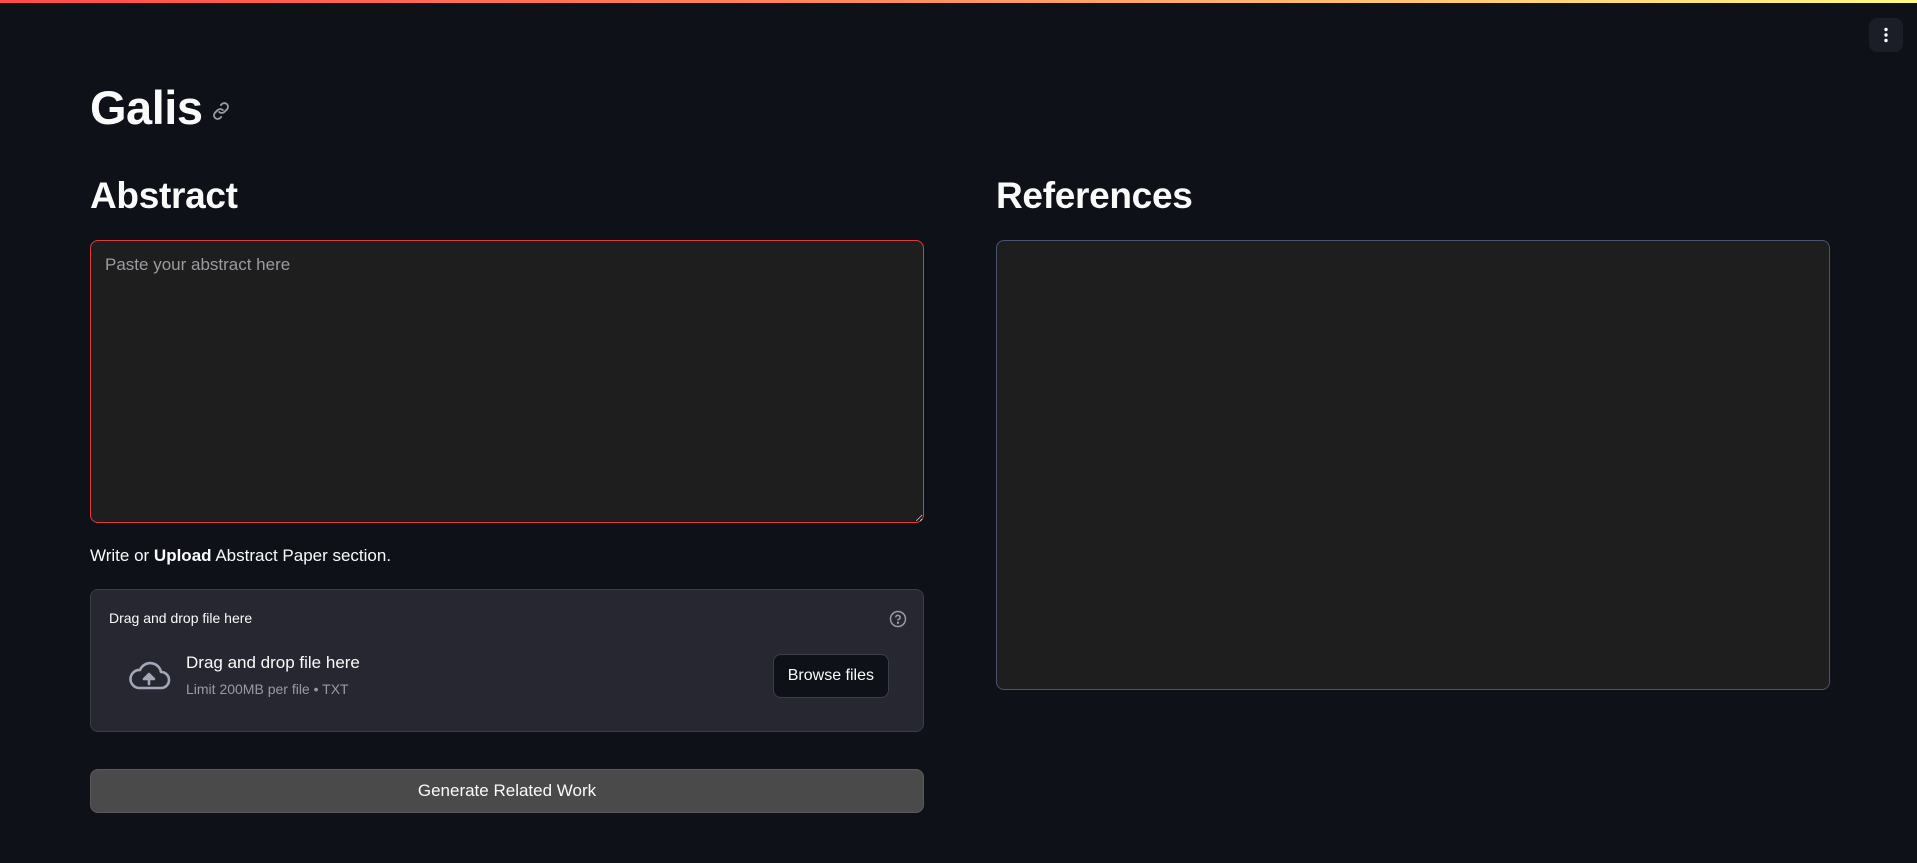  I want to click on caption-prefix: Write or, so click(122, 555).